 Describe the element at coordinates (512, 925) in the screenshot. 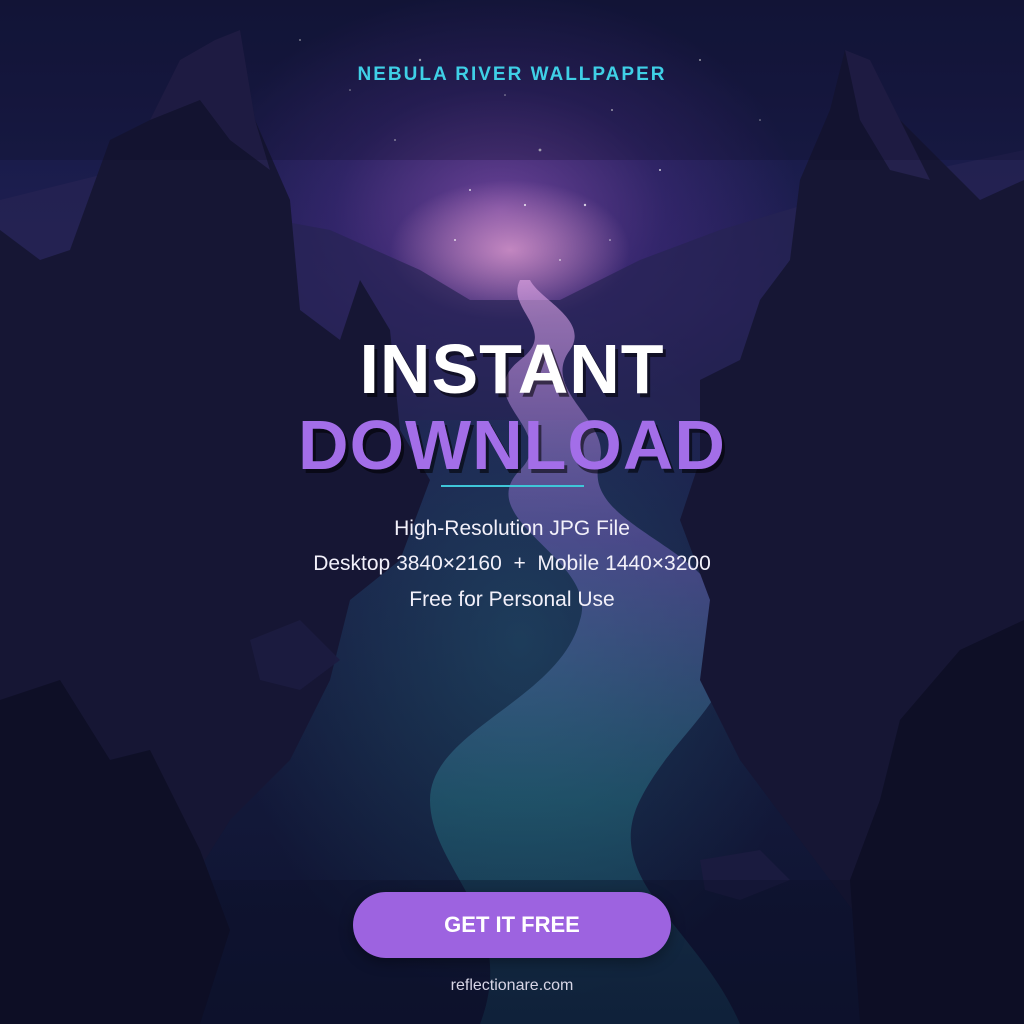

I see `get-it-free-button: GET IT FREE` at that location.